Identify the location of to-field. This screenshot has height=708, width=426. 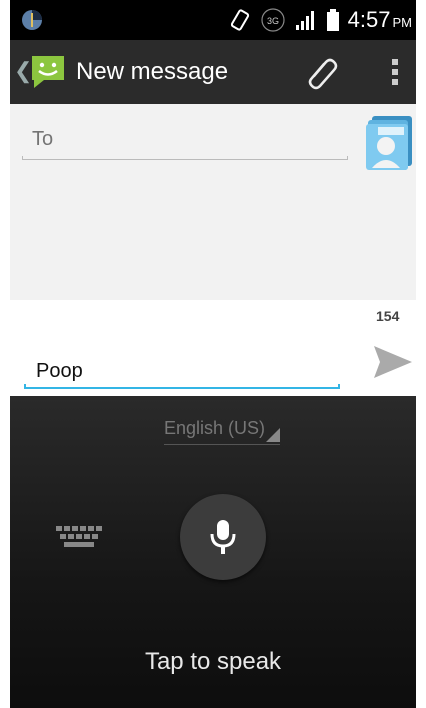
(185, 140).